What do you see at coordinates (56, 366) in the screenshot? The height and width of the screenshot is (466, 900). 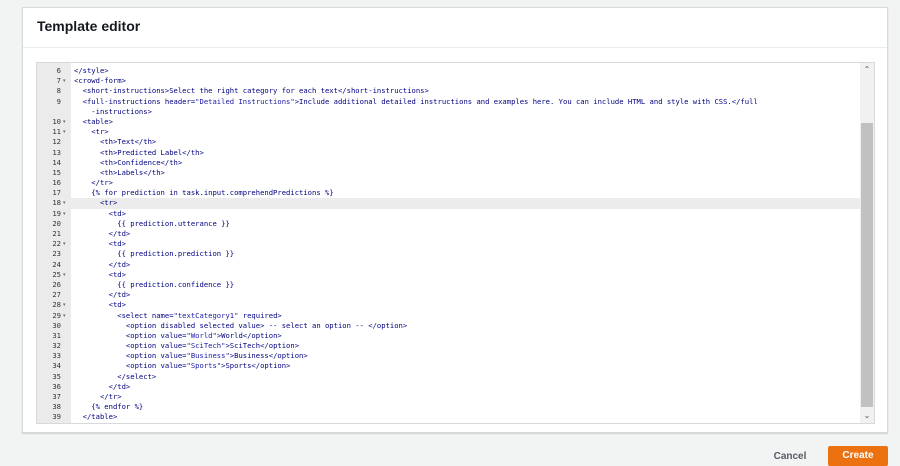 I see `line-number: 34` at bounding box center [56, 366].